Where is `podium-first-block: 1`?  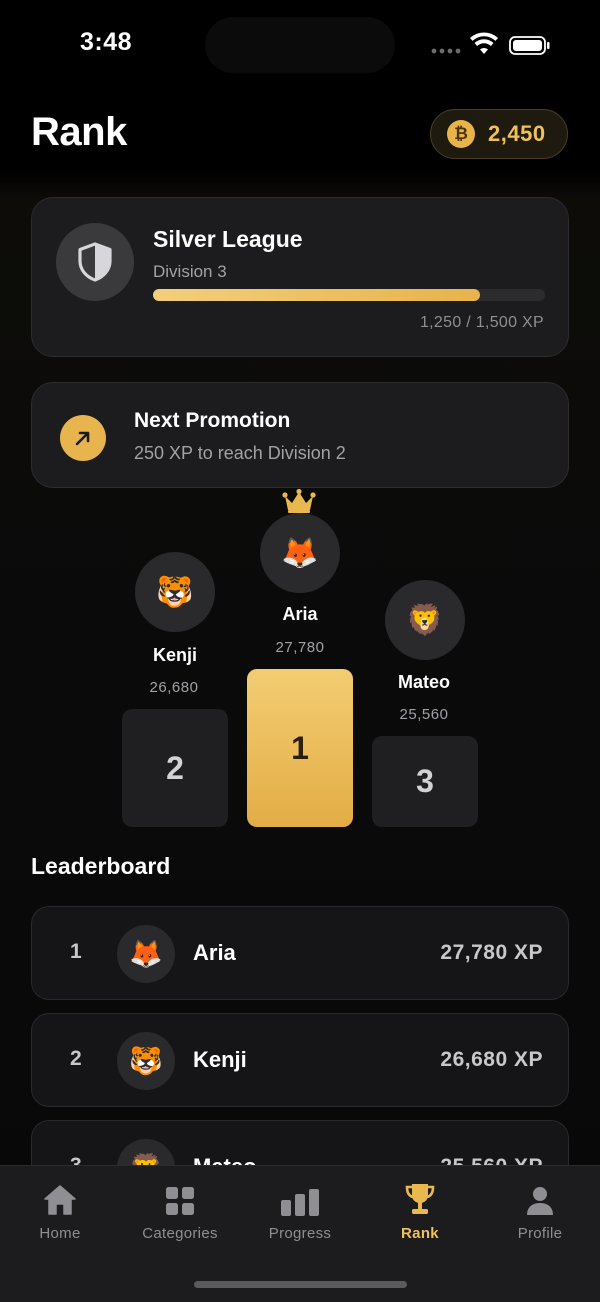 podium-first-block: 1 is located at coordinates (300, 748).